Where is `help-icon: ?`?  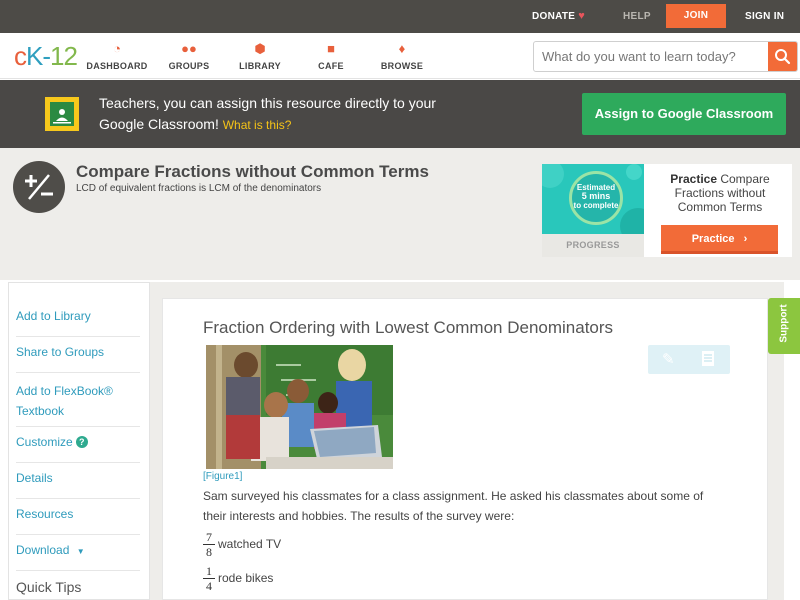
help-icon: ? is located at coordinates (81, 442).